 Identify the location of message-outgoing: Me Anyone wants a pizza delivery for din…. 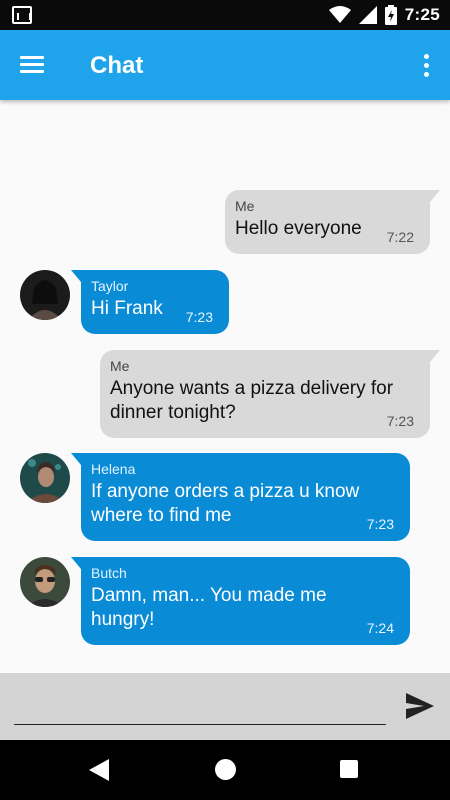
(265, 394).